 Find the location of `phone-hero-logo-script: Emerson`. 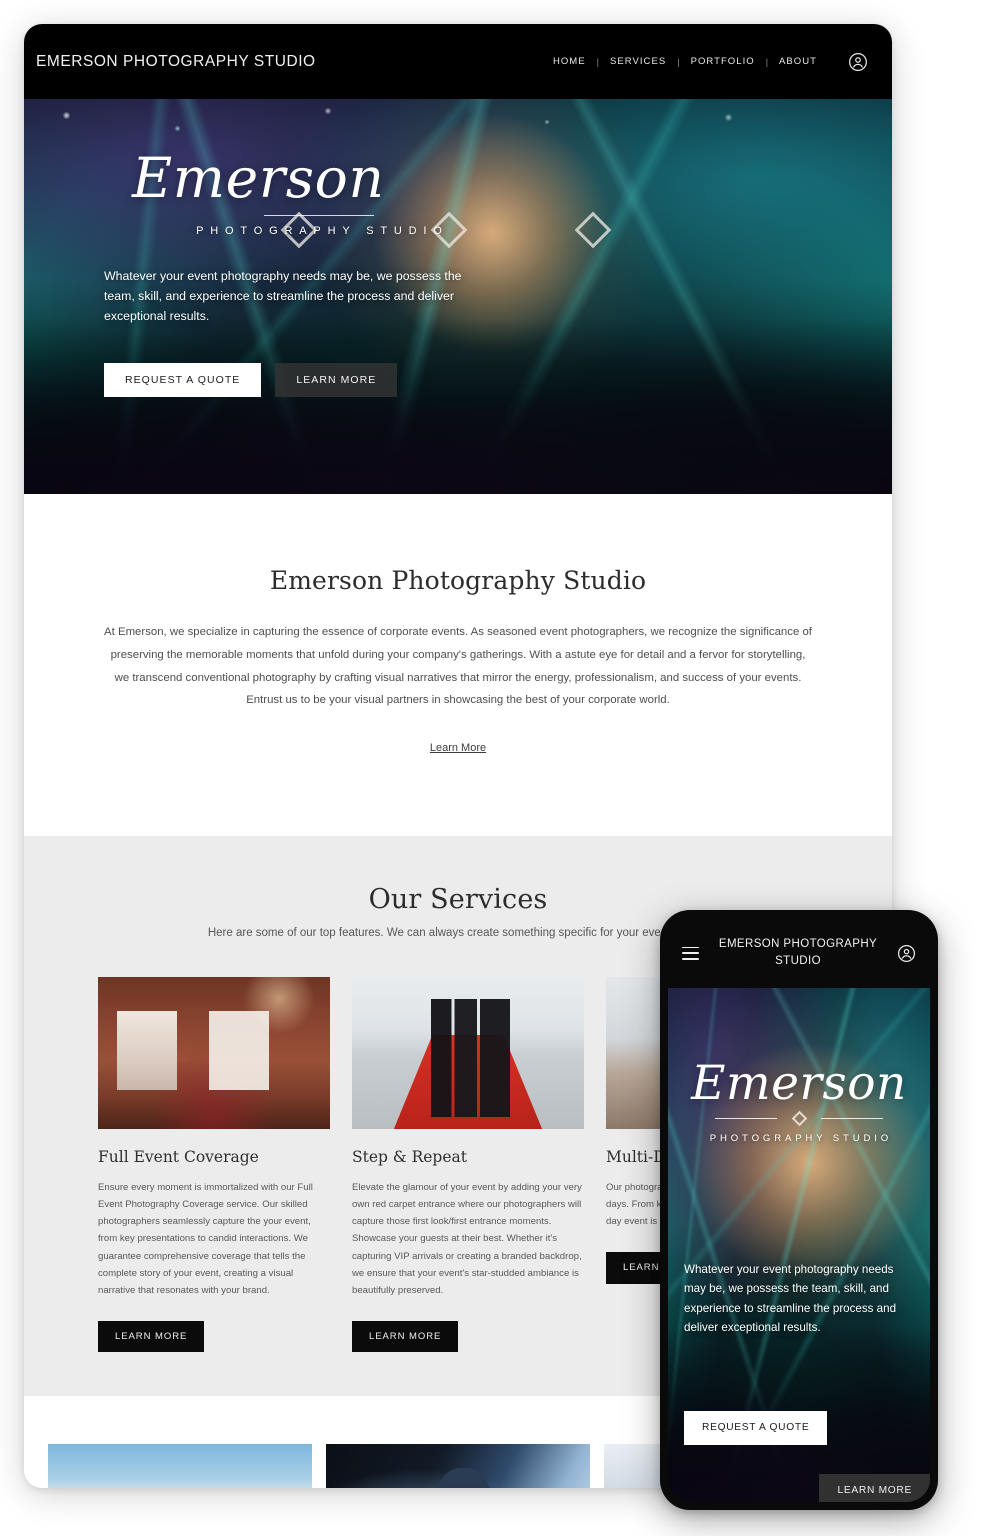

phone-hero-logo-script: Emerson is located at coordinates (799, 1083).